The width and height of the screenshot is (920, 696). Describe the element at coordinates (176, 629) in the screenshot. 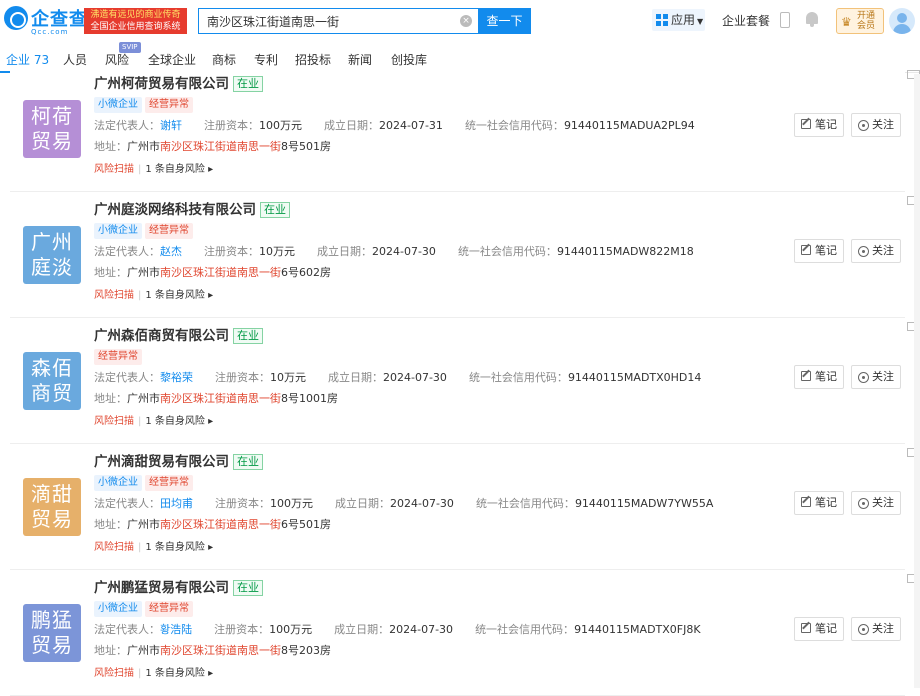

I see `legal-rep-link: 황浩陆` at that location.